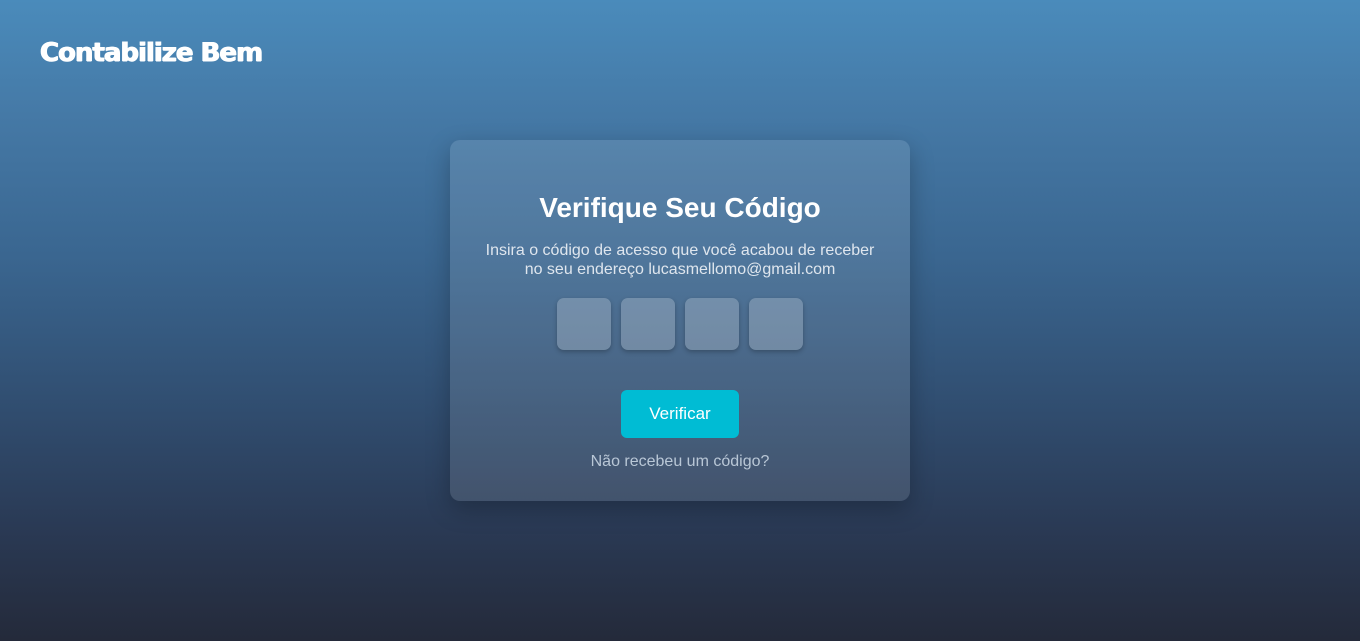 The width and height of the screenshot is (1360, 641). Describe the element at coordinates (648, 324) in the screenshot. I see `code-digit-2-input` at that location.